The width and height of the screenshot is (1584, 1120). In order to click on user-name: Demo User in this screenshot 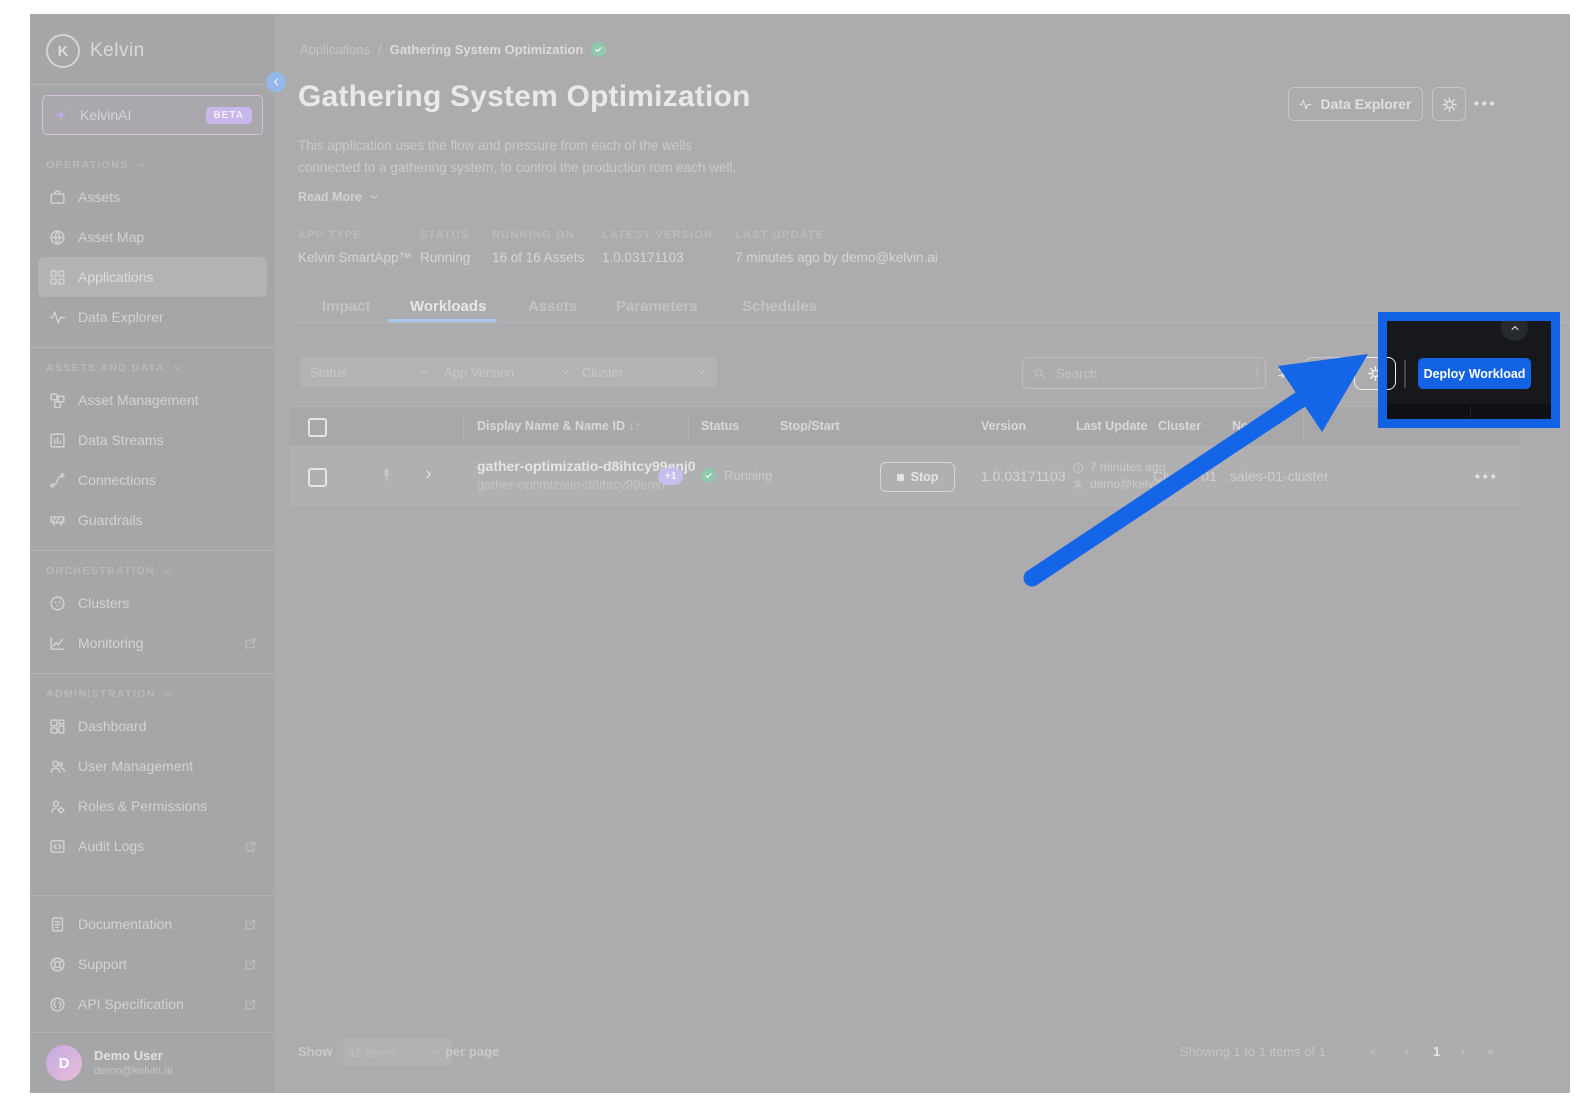, I will do `click(128, 1055)`.